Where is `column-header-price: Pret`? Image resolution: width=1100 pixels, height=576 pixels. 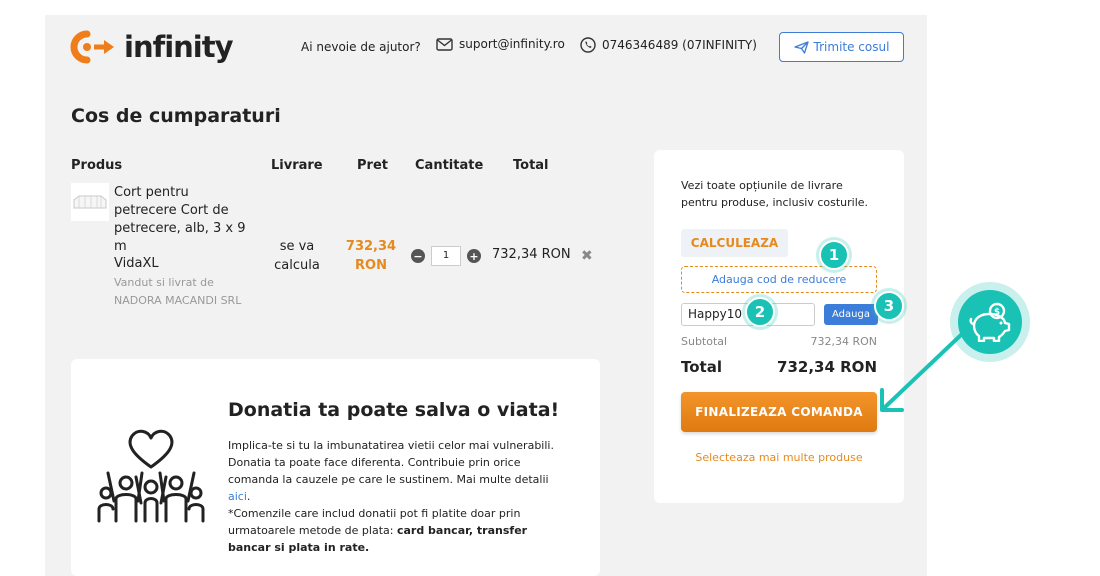 column-header-price: Pret is located at coordinates (372, 165).